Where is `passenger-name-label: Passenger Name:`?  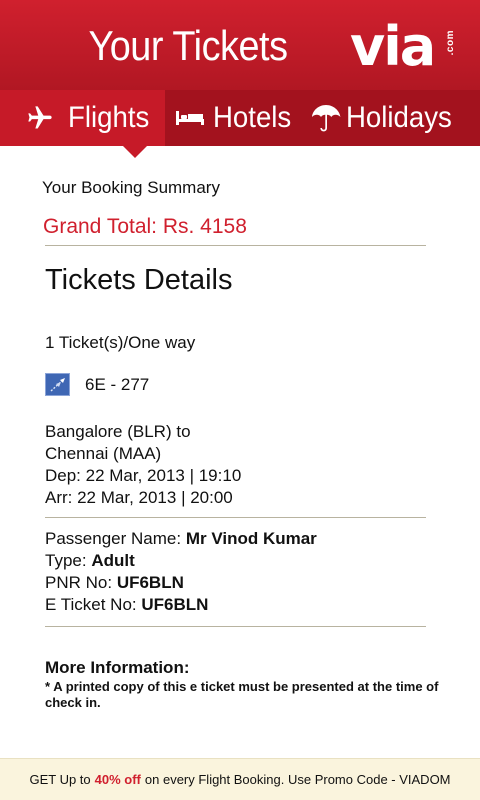 passenger-name-label: Passenger Name: is located at coordinates (113, 538).